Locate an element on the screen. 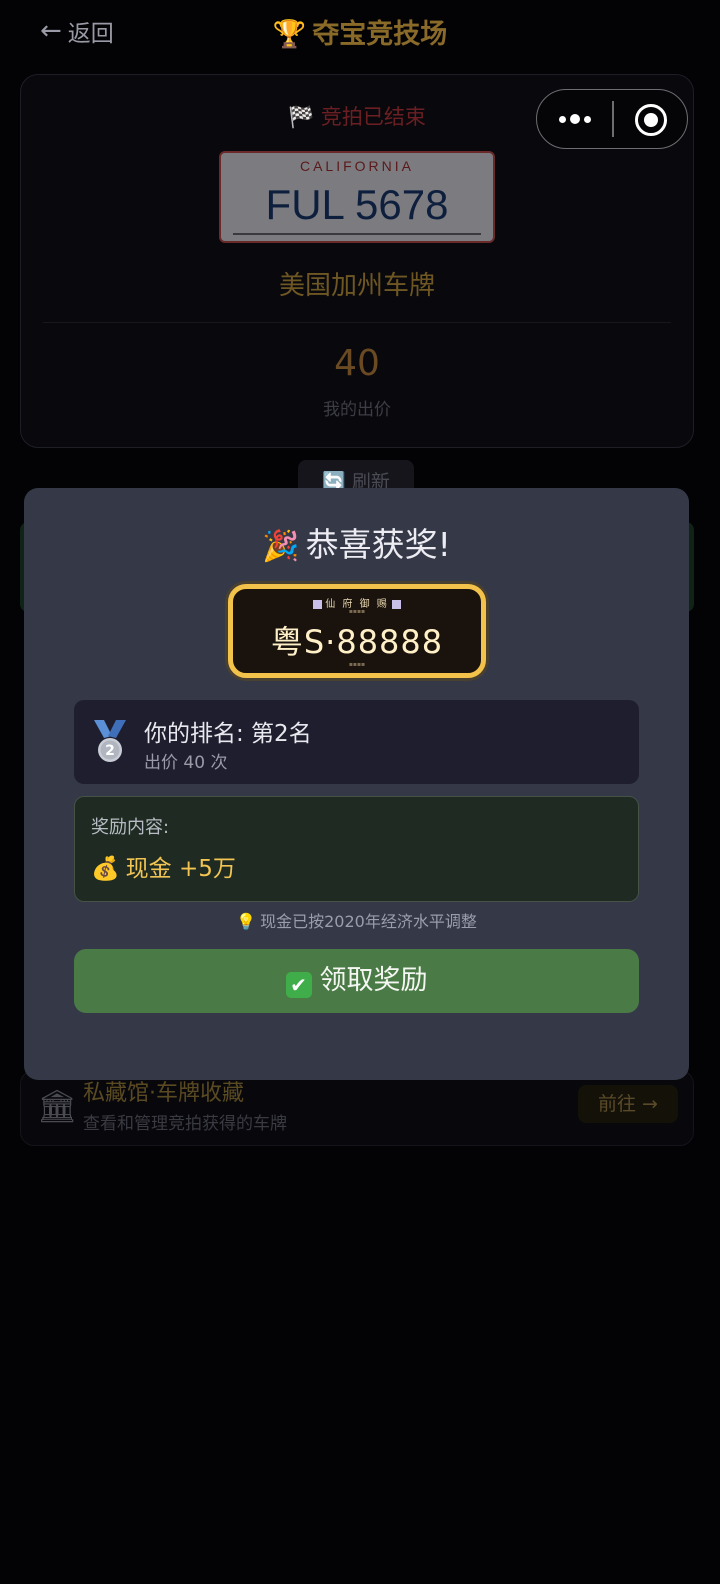  my-bid-value: 40 is located at coordinates (357, 363).